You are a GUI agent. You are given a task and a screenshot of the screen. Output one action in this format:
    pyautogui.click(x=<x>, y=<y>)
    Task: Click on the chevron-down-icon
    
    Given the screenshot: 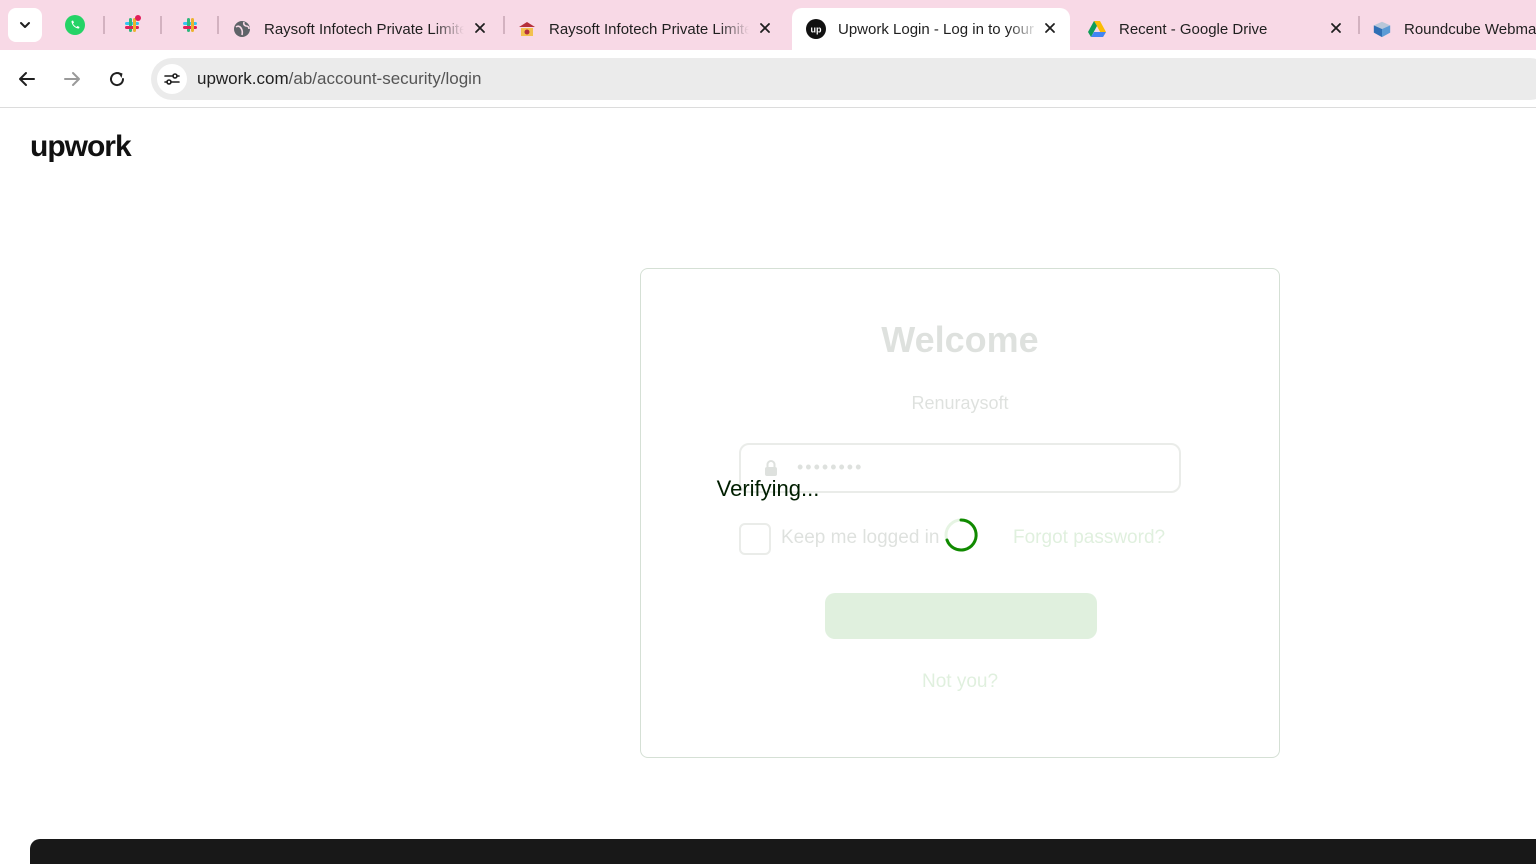 What is the action you would take?
    pyautogui.click(x=25, y=25)
    